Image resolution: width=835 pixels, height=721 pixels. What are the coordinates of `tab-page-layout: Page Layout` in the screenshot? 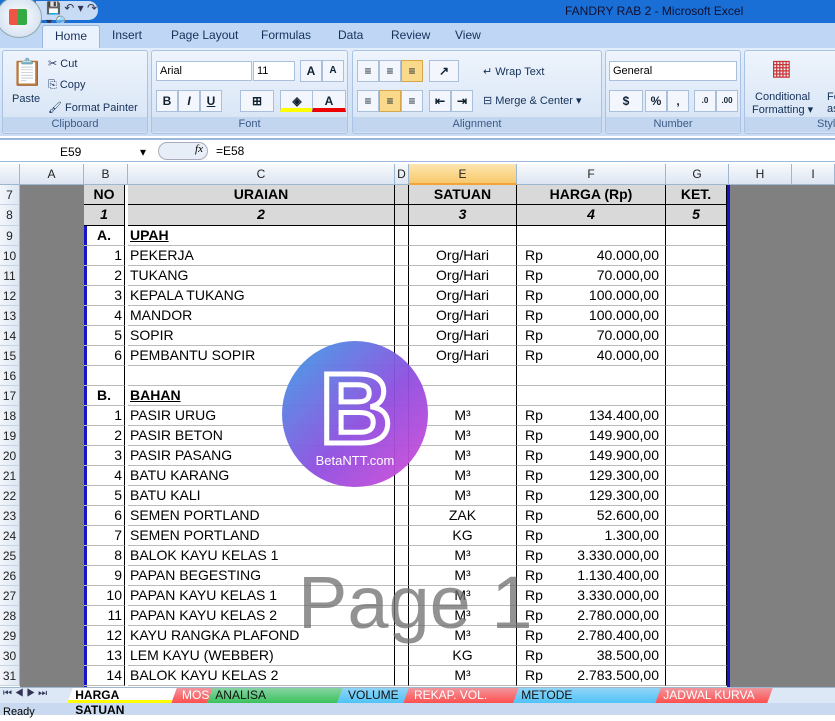 It's located at (204, 35).